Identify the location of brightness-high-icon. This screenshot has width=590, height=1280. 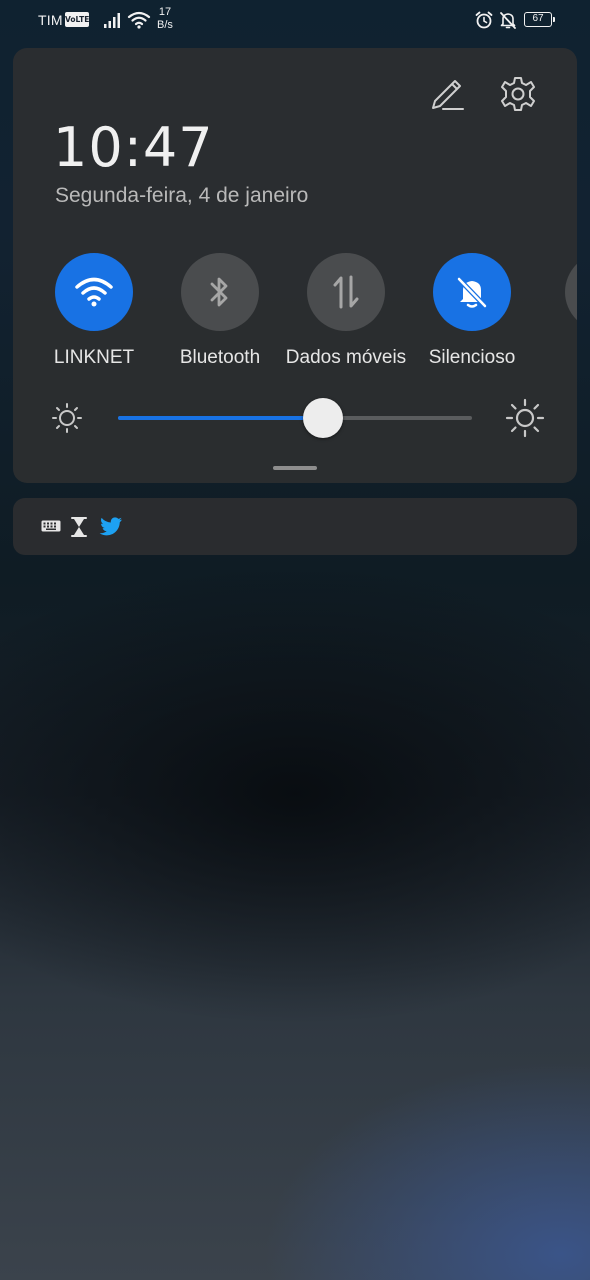
(525, 418).